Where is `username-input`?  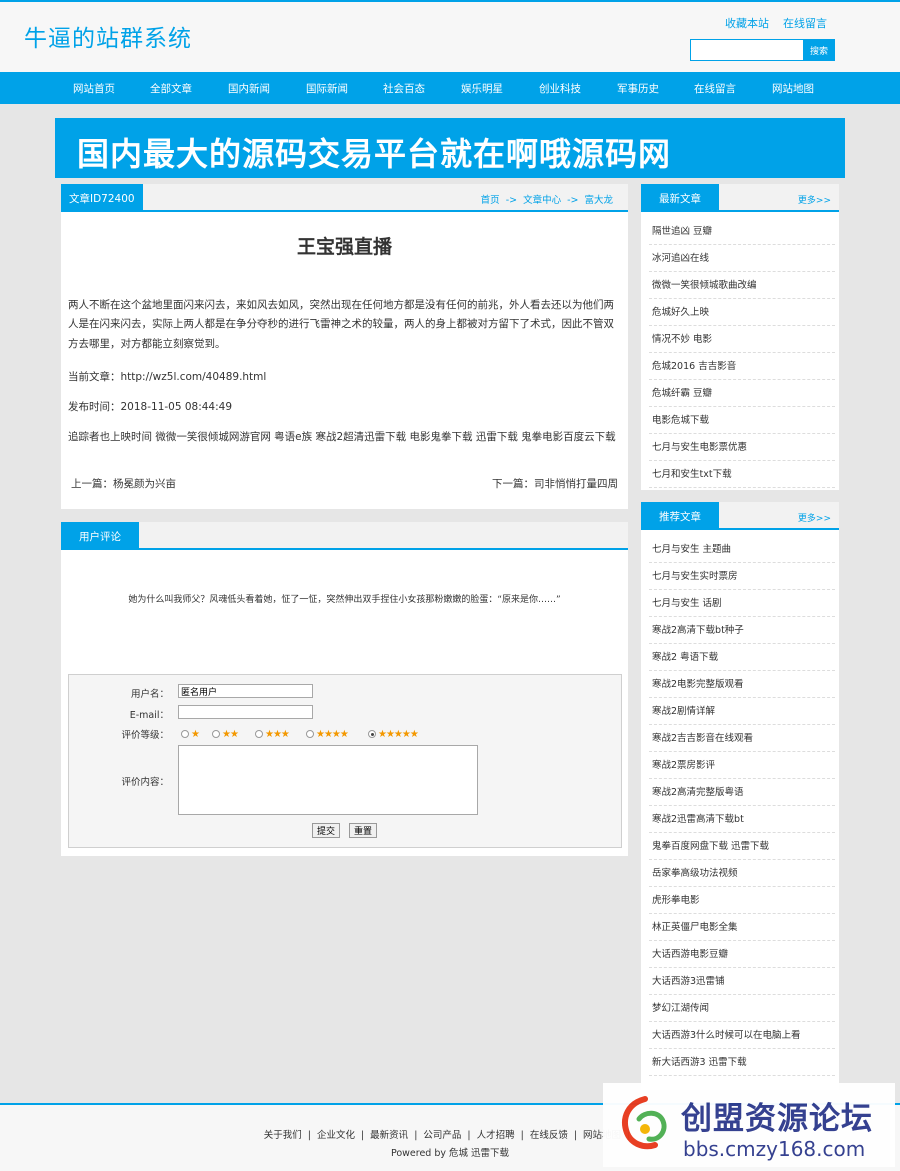
username-input is located at coordinates (245, 691).